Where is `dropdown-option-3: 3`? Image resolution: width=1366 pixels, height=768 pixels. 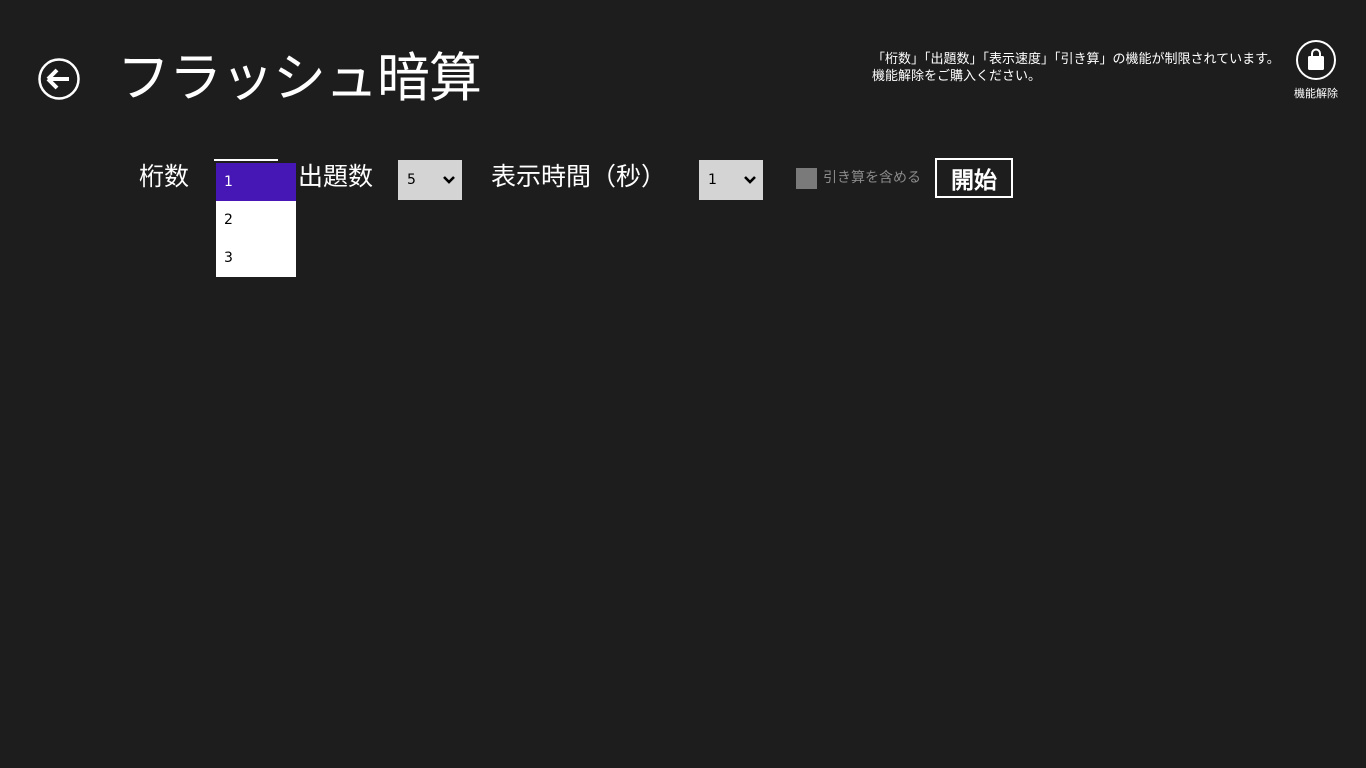 dropdown-option-3: 3 is located at coordinates (256, 258).